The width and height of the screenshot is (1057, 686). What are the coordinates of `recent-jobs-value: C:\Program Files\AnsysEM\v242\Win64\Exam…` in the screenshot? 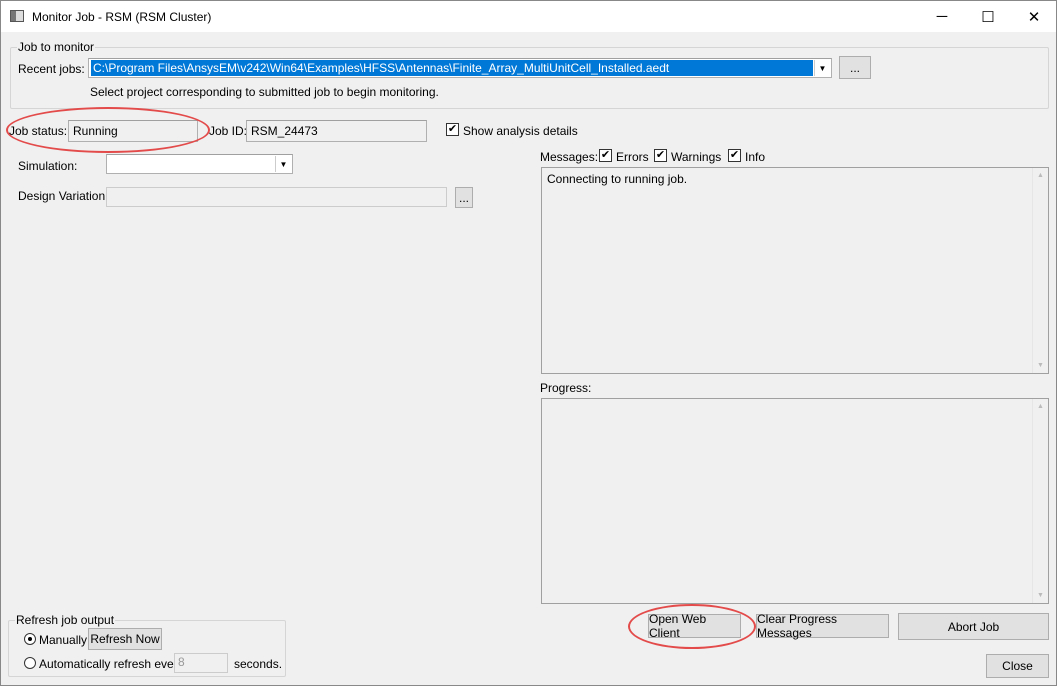 It's located at (452, 68).